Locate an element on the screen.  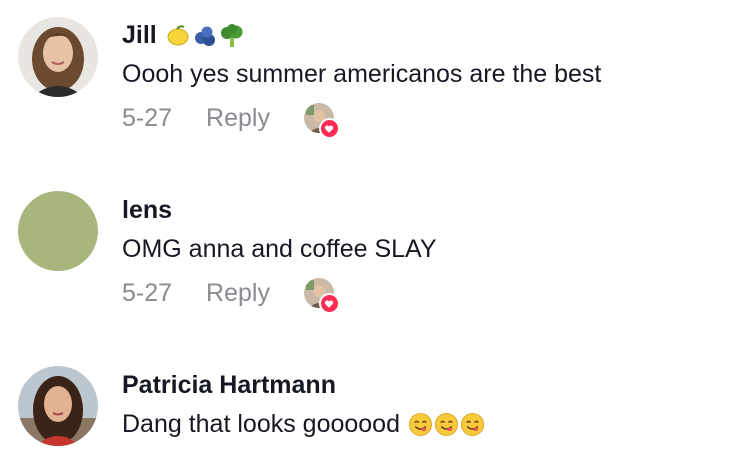
username: Patricia Hartmann is located at coordinates (229, 385).